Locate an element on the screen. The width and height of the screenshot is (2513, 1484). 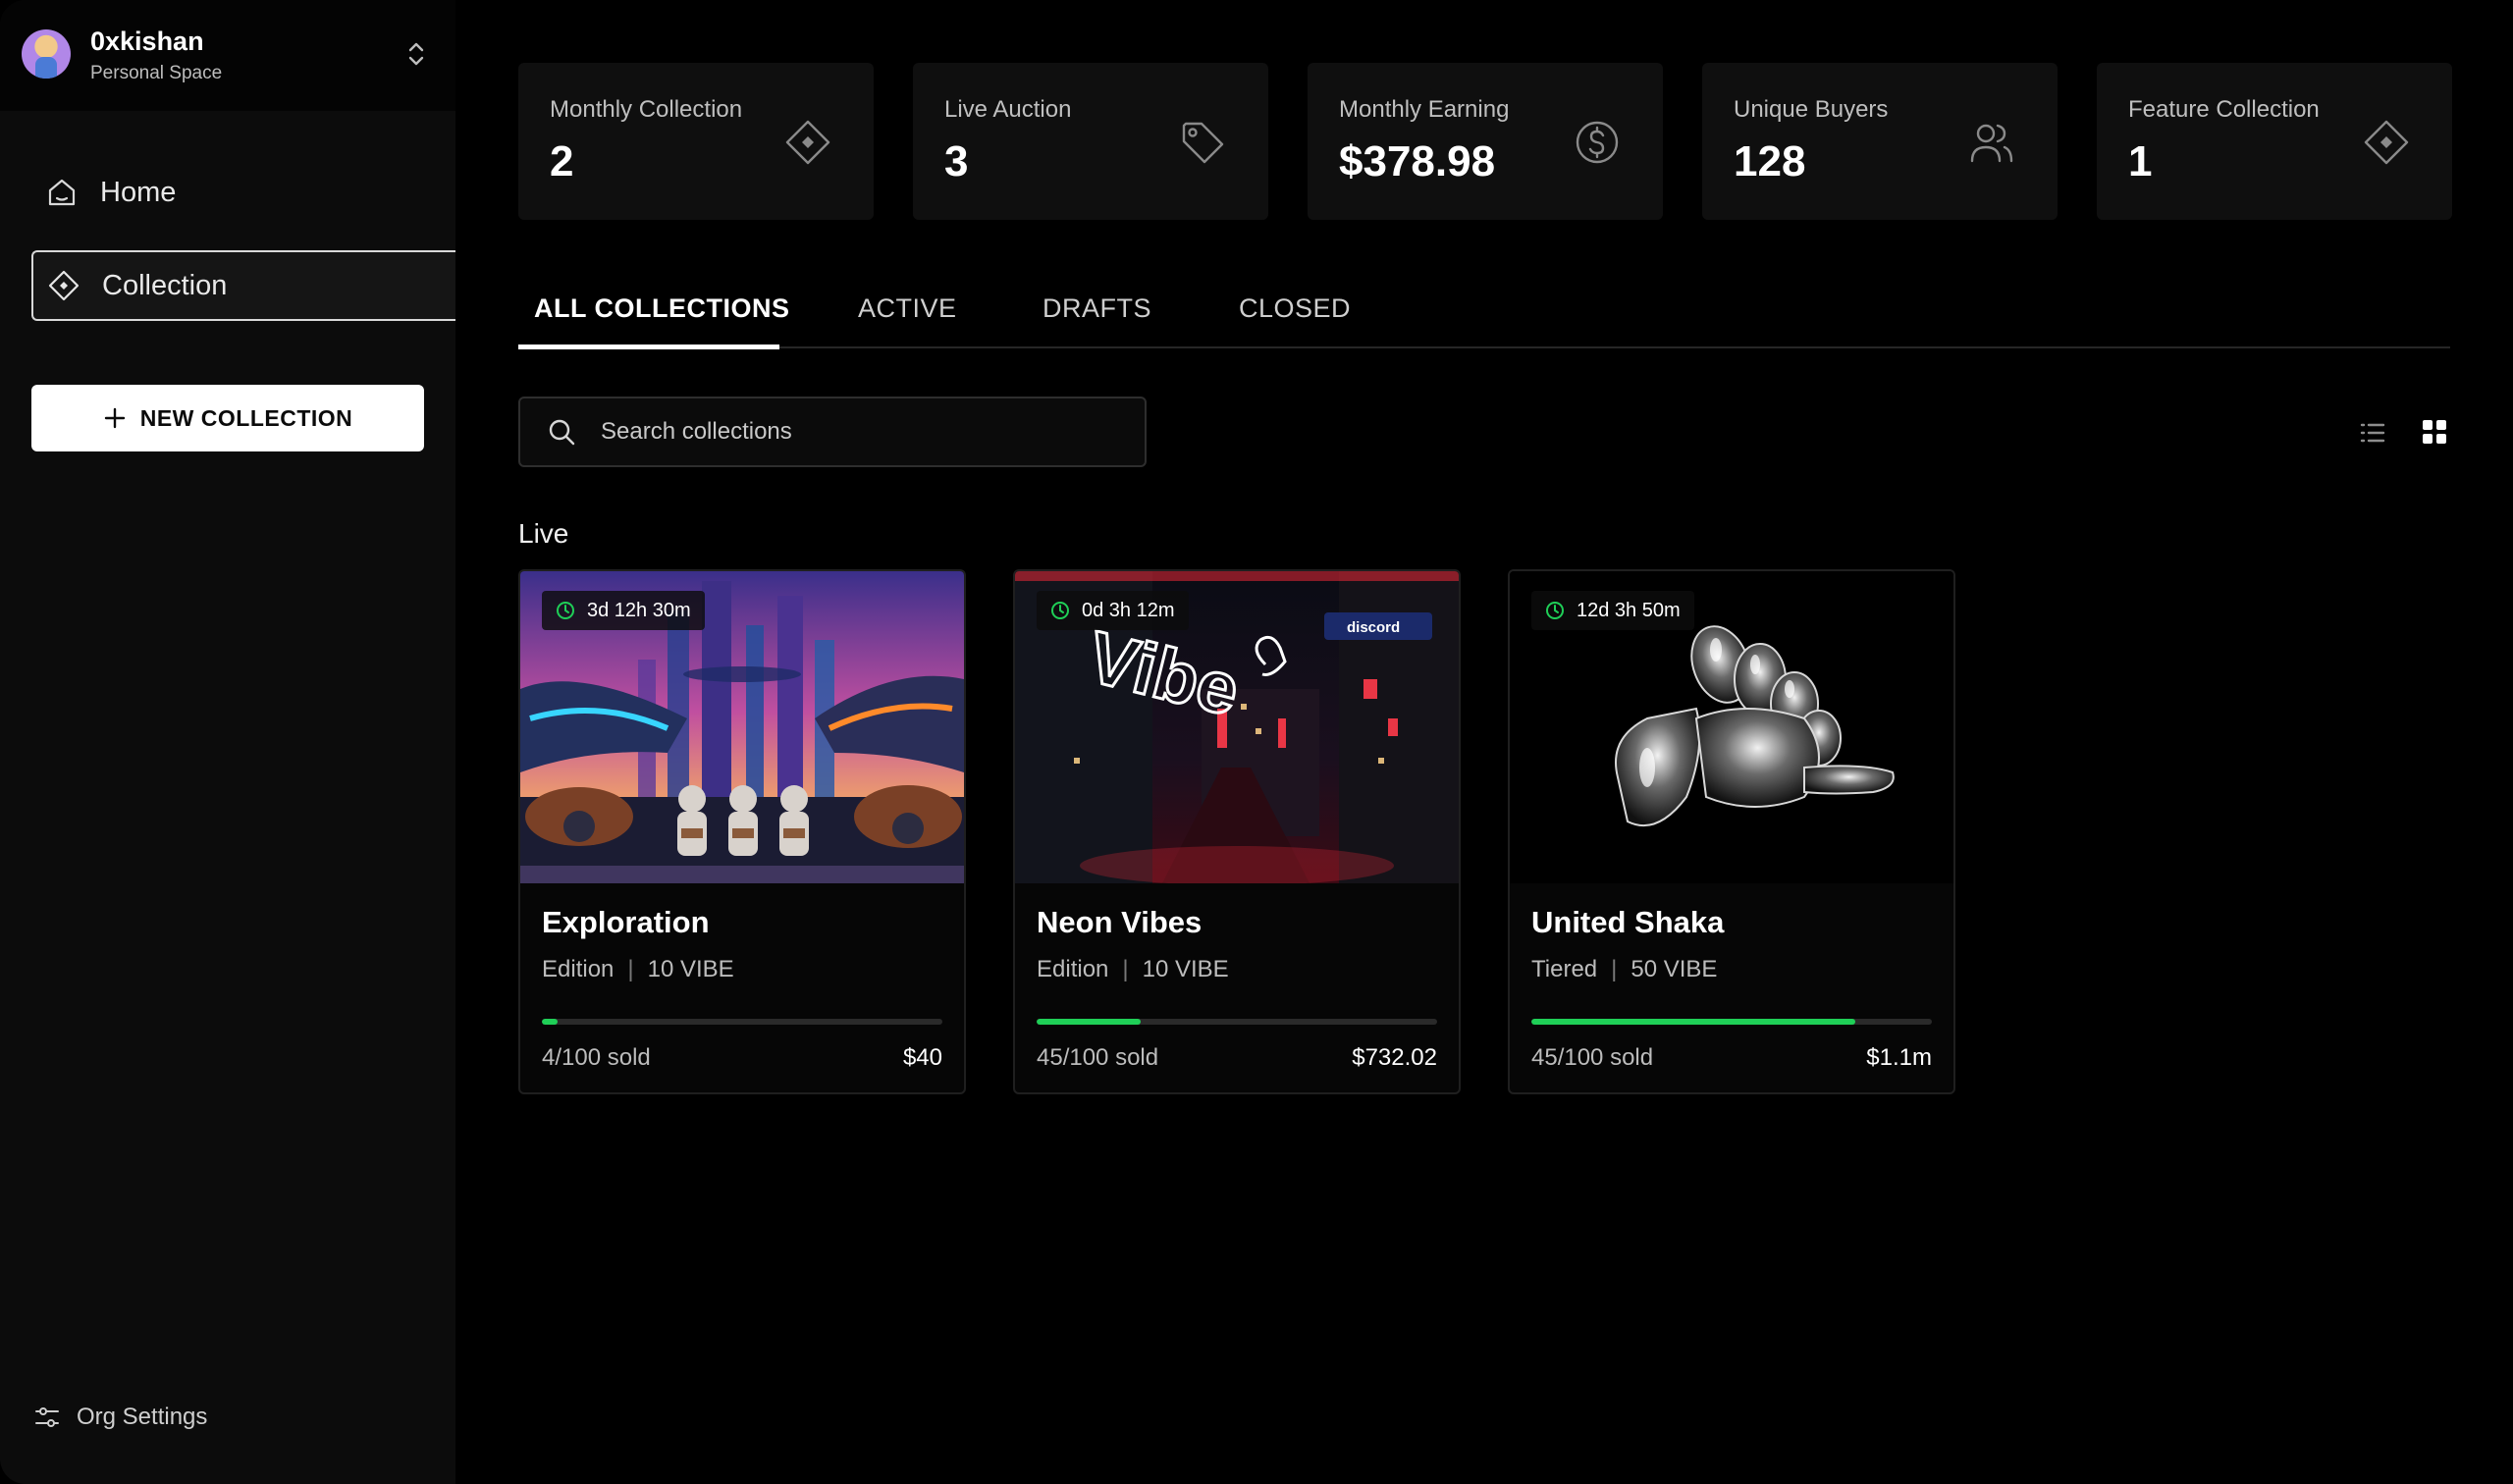
stat-label: Live Auction is located at coordinates (1008, 109).